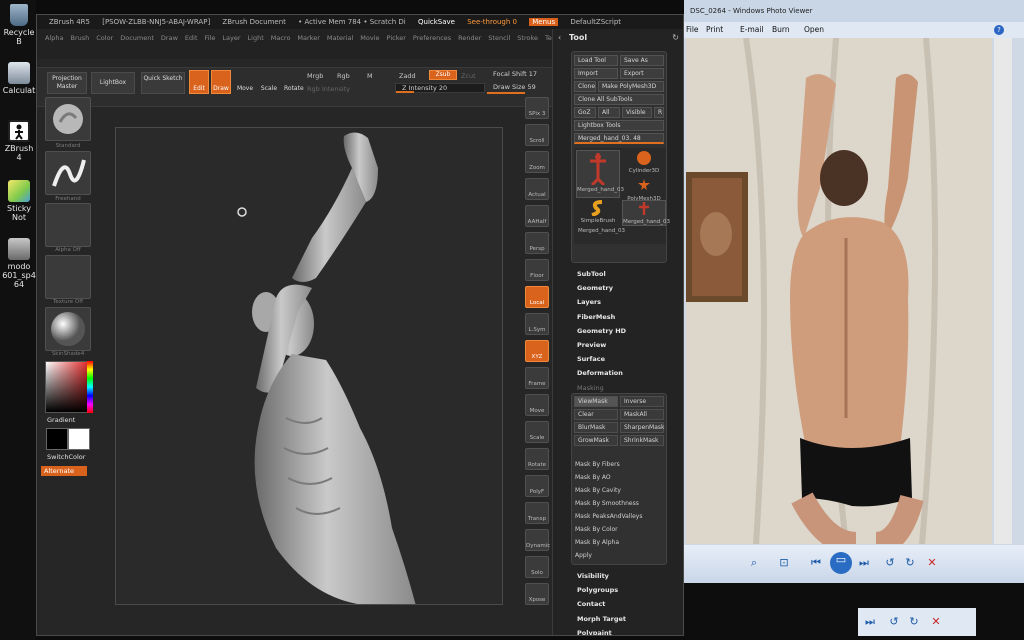  Describe the element at coordinates (537, 594) in the screenshot. I see `right-toolbar-button: Xpose` at that location.